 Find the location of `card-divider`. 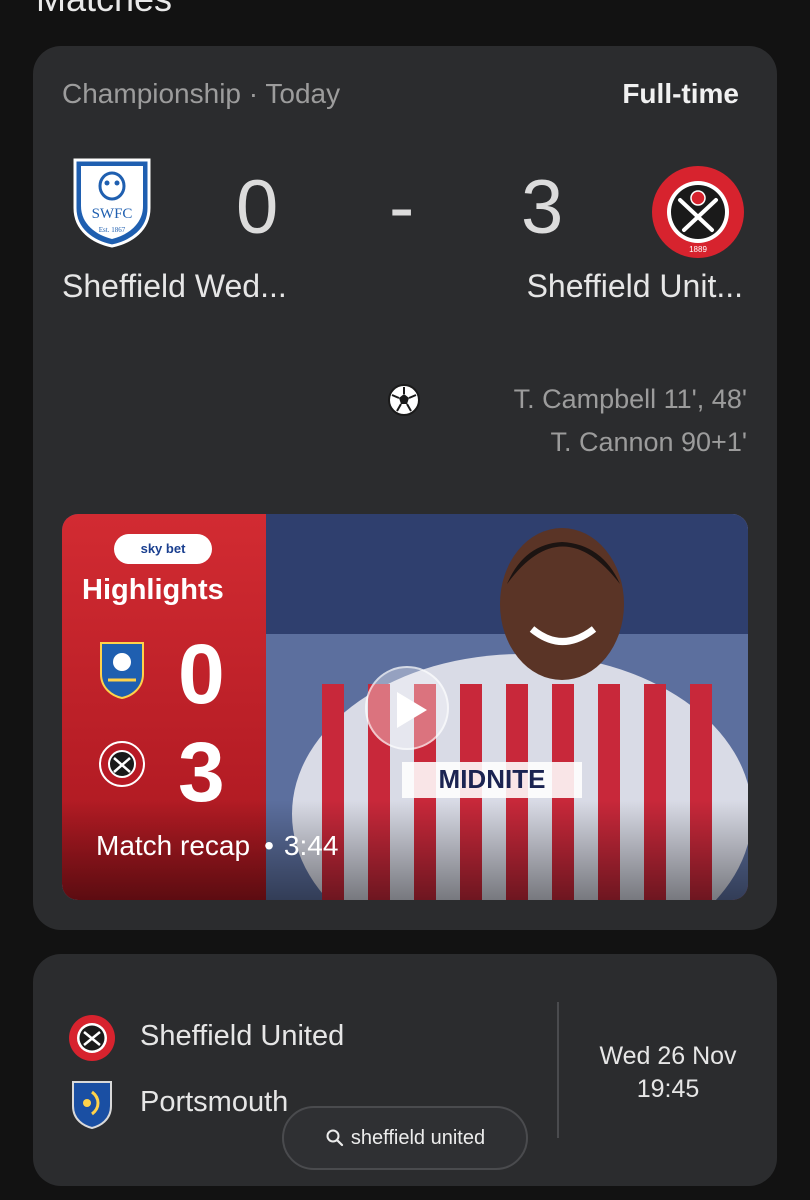

card-divider is located at coordinates (558, 1070).